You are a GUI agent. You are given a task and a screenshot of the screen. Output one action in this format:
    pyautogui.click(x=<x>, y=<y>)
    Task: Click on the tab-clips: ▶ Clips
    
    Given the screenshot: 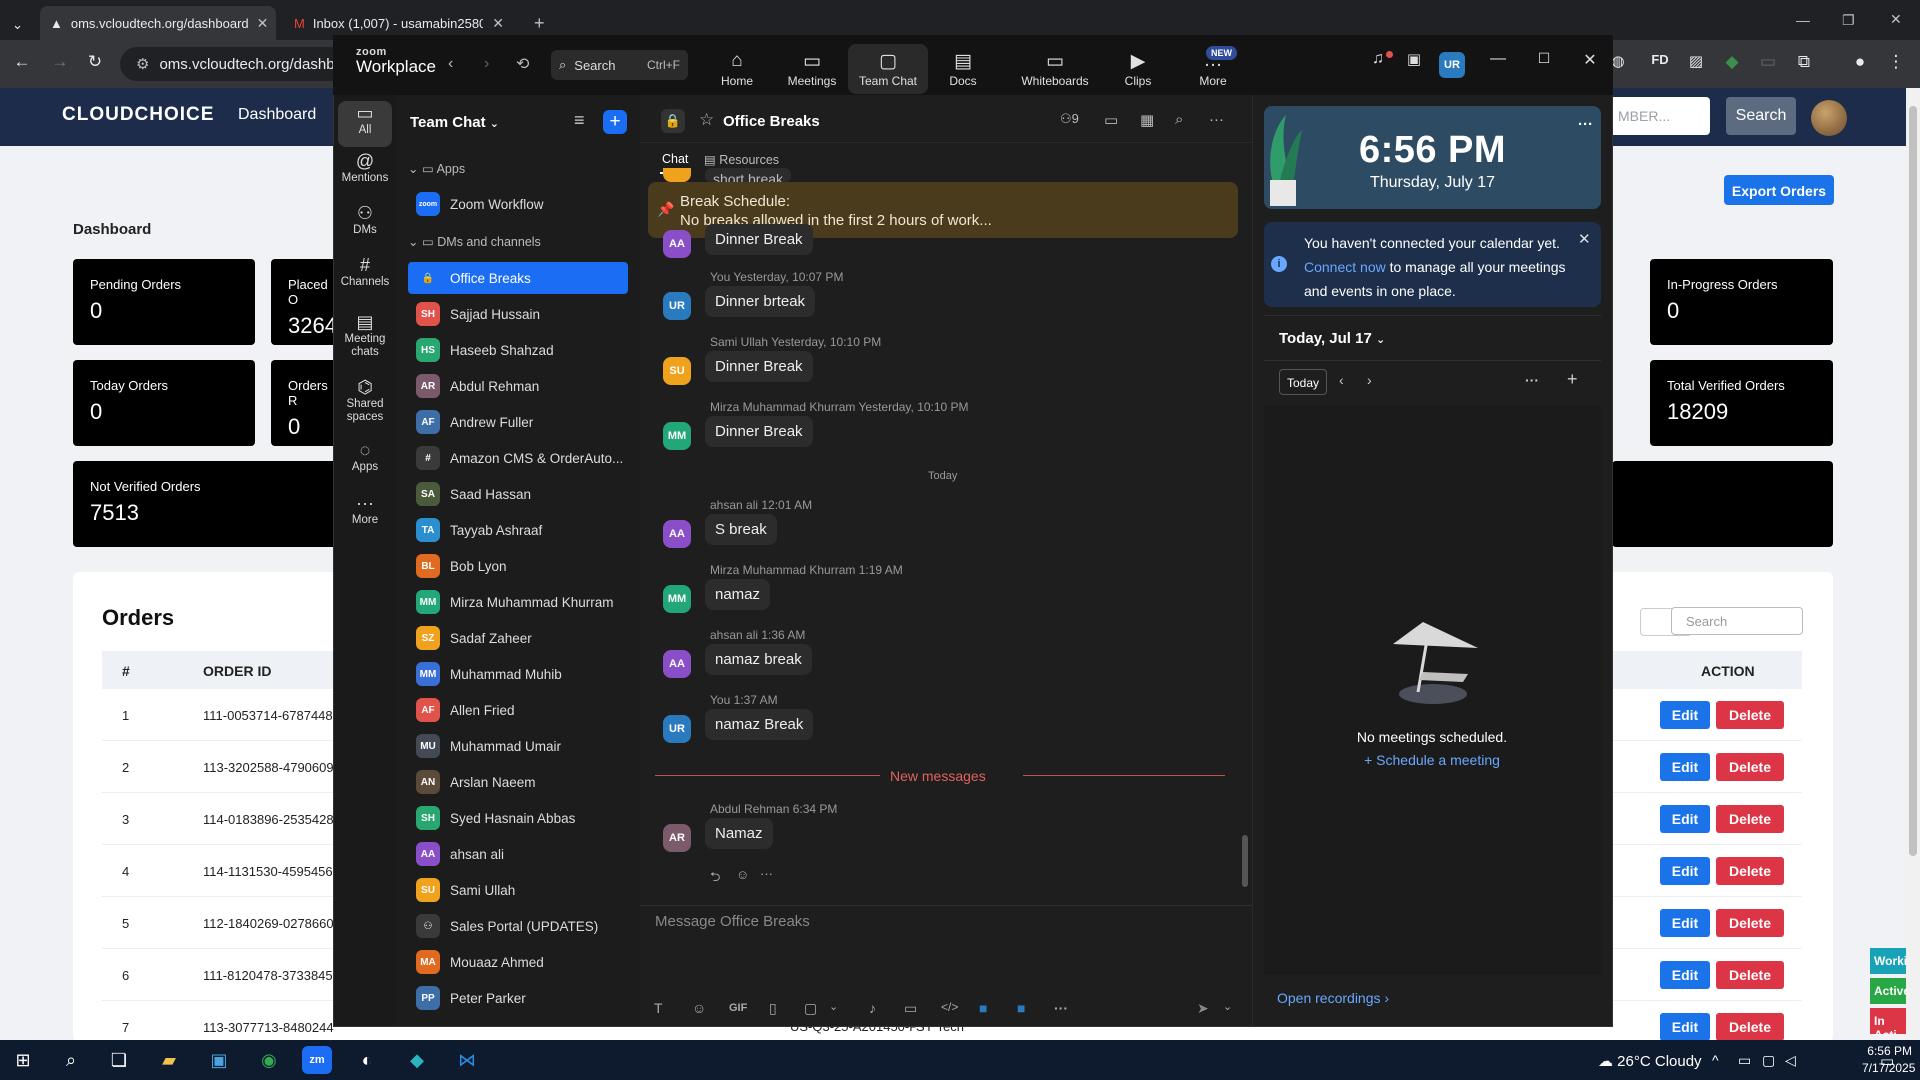 What is the action you would take?
    pyautogui.click(x=1138, y=69)
    